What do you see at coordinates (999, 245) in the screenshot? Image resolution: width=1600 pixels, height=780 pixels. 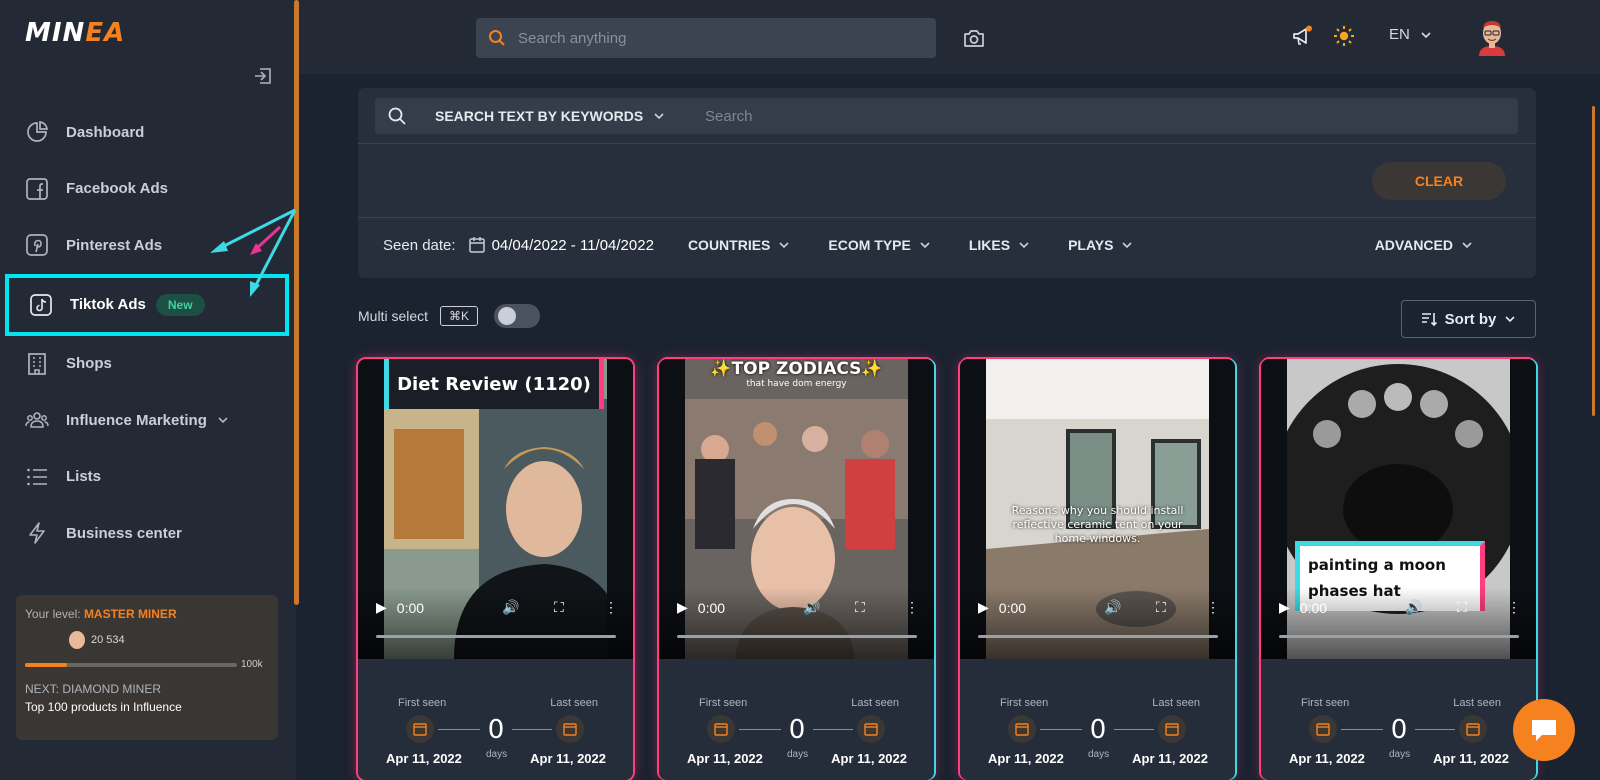 I see `likes-filter: LIKES` at bounding box center [999, 245].